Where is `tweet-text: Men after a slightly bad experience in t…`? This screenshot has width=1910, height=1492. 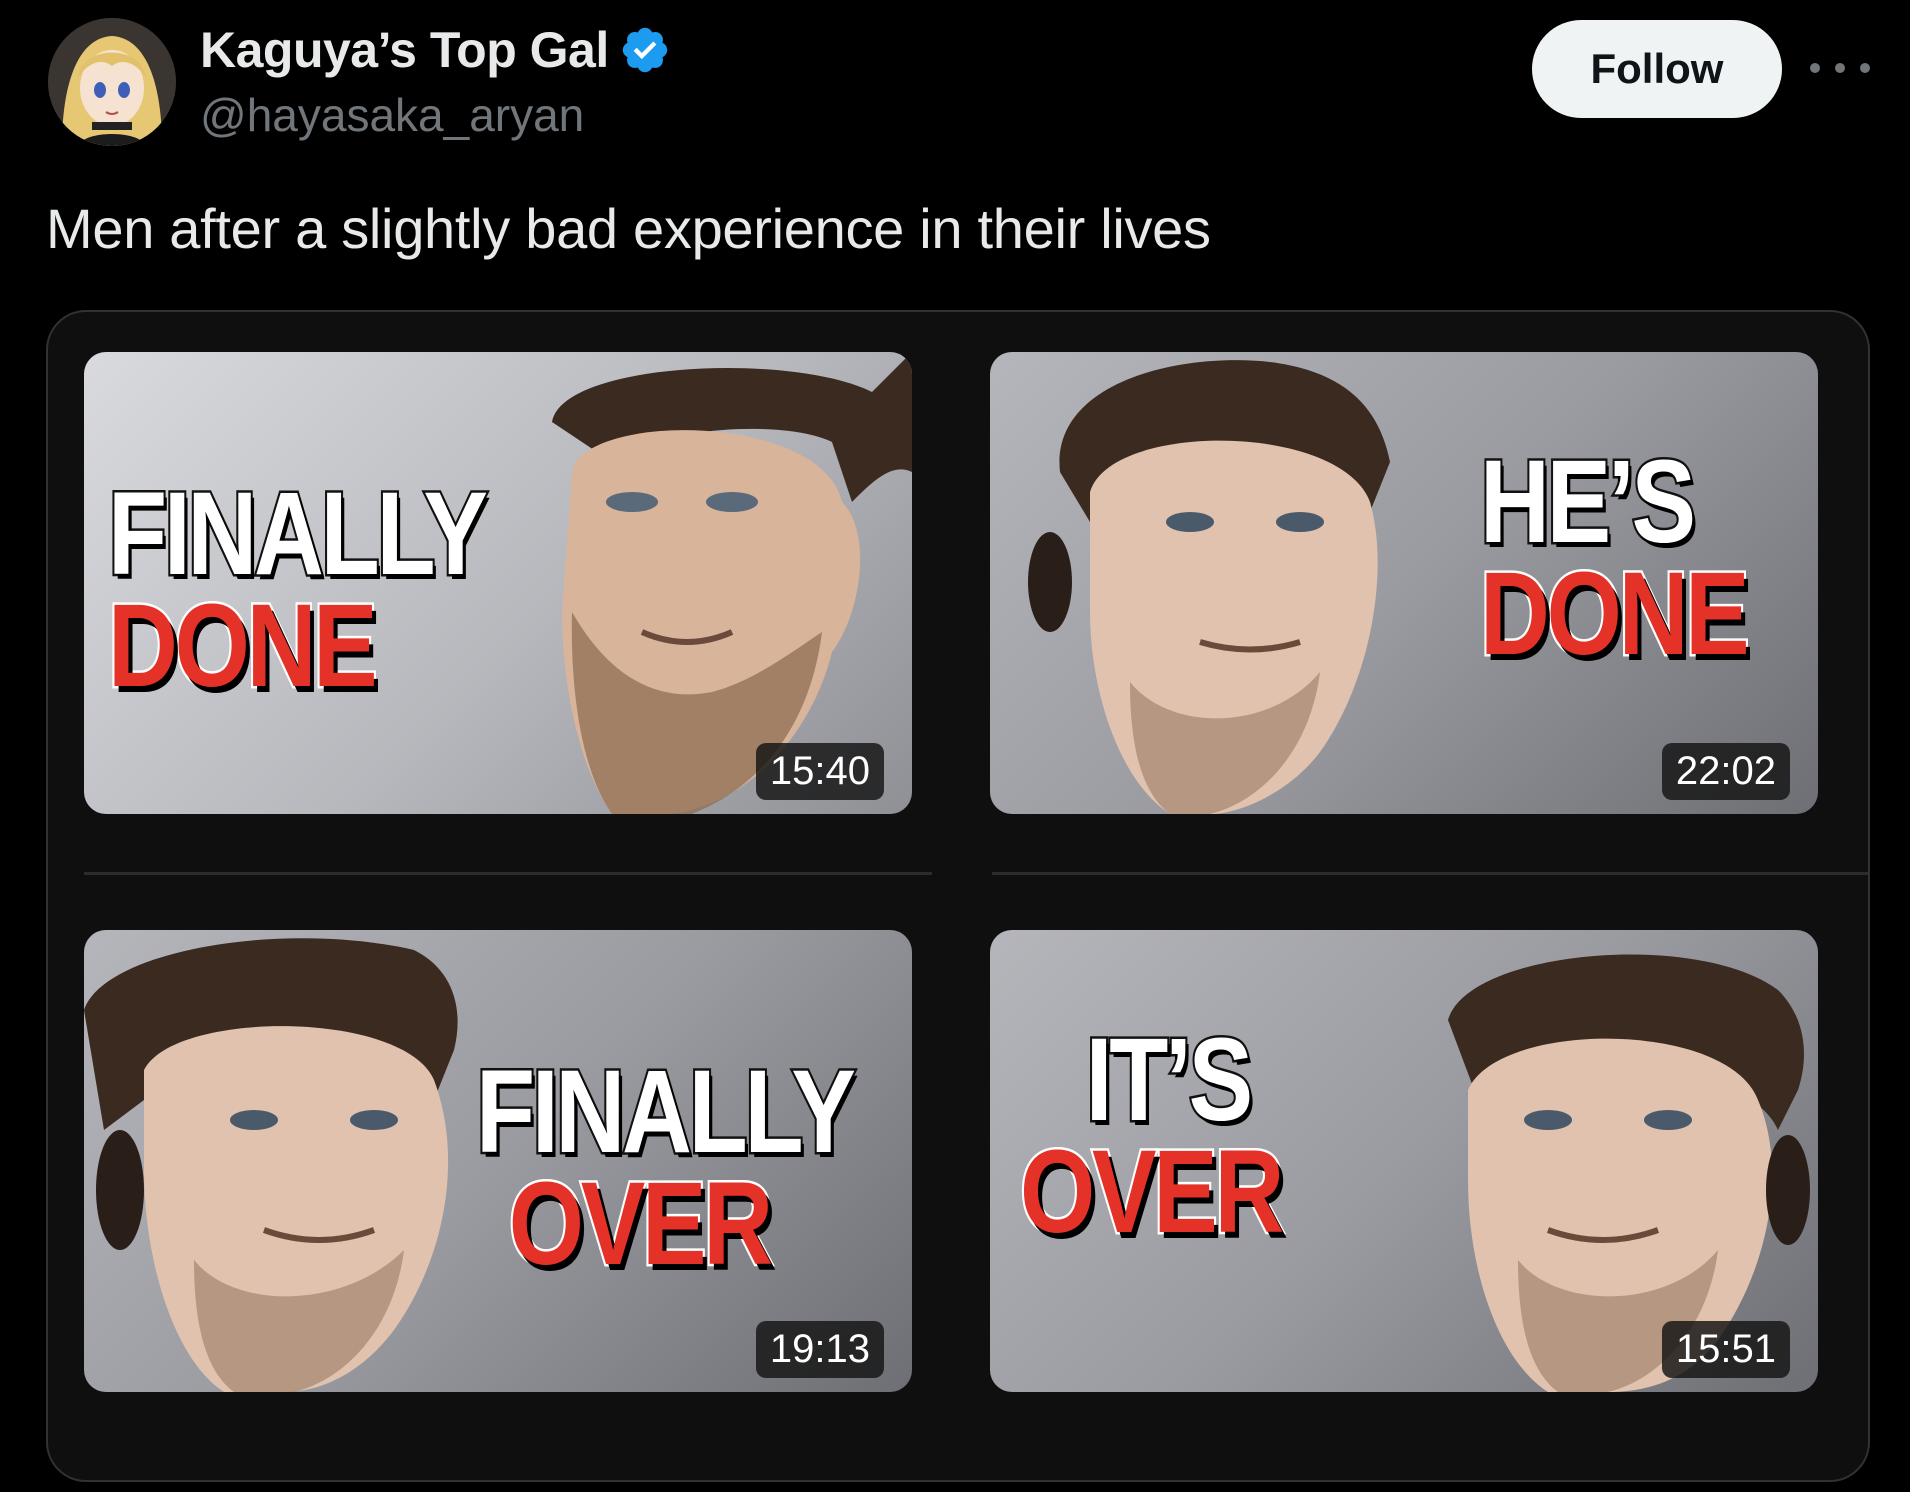
tweet-text: Men after a slightly bad experience in t… is located at coordinates (628, 228).